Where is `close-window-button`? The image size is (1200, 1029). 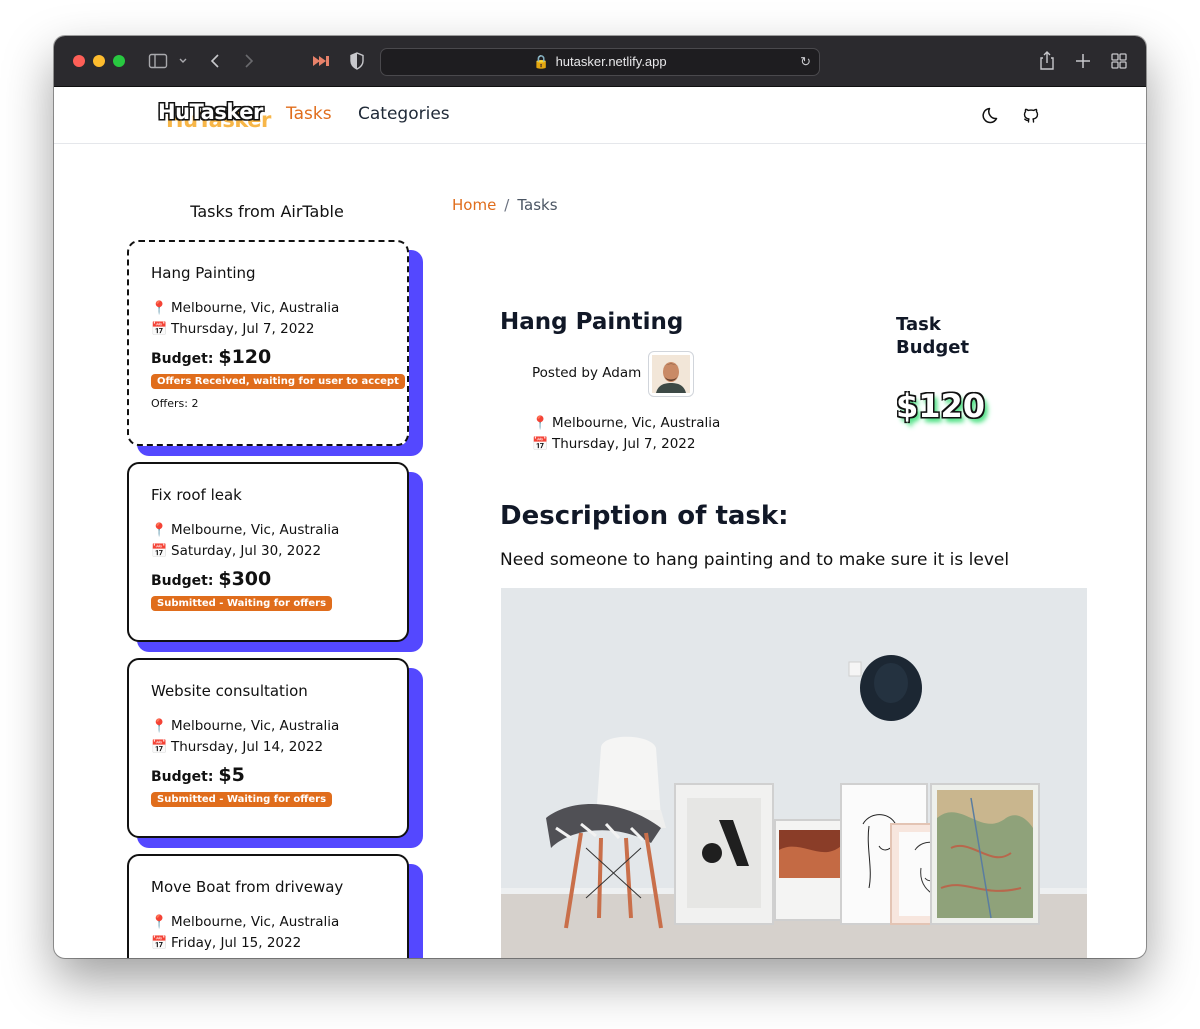
close-window-button is located at coordinates (79, 61).